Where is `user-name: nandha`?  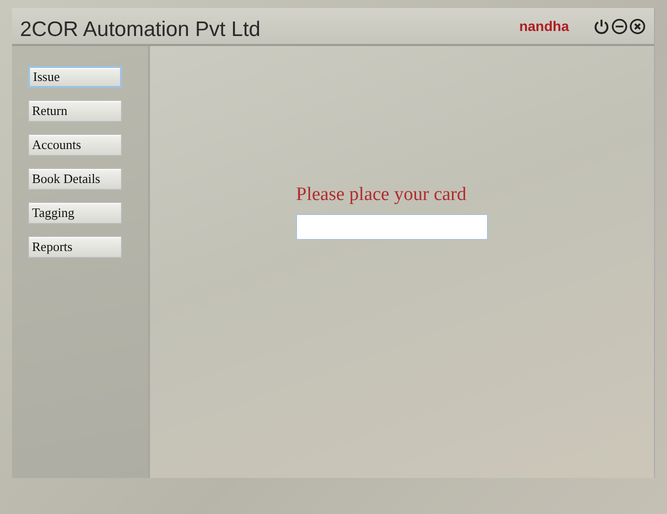 user-name: nandha is located at coordinates (544, 26).